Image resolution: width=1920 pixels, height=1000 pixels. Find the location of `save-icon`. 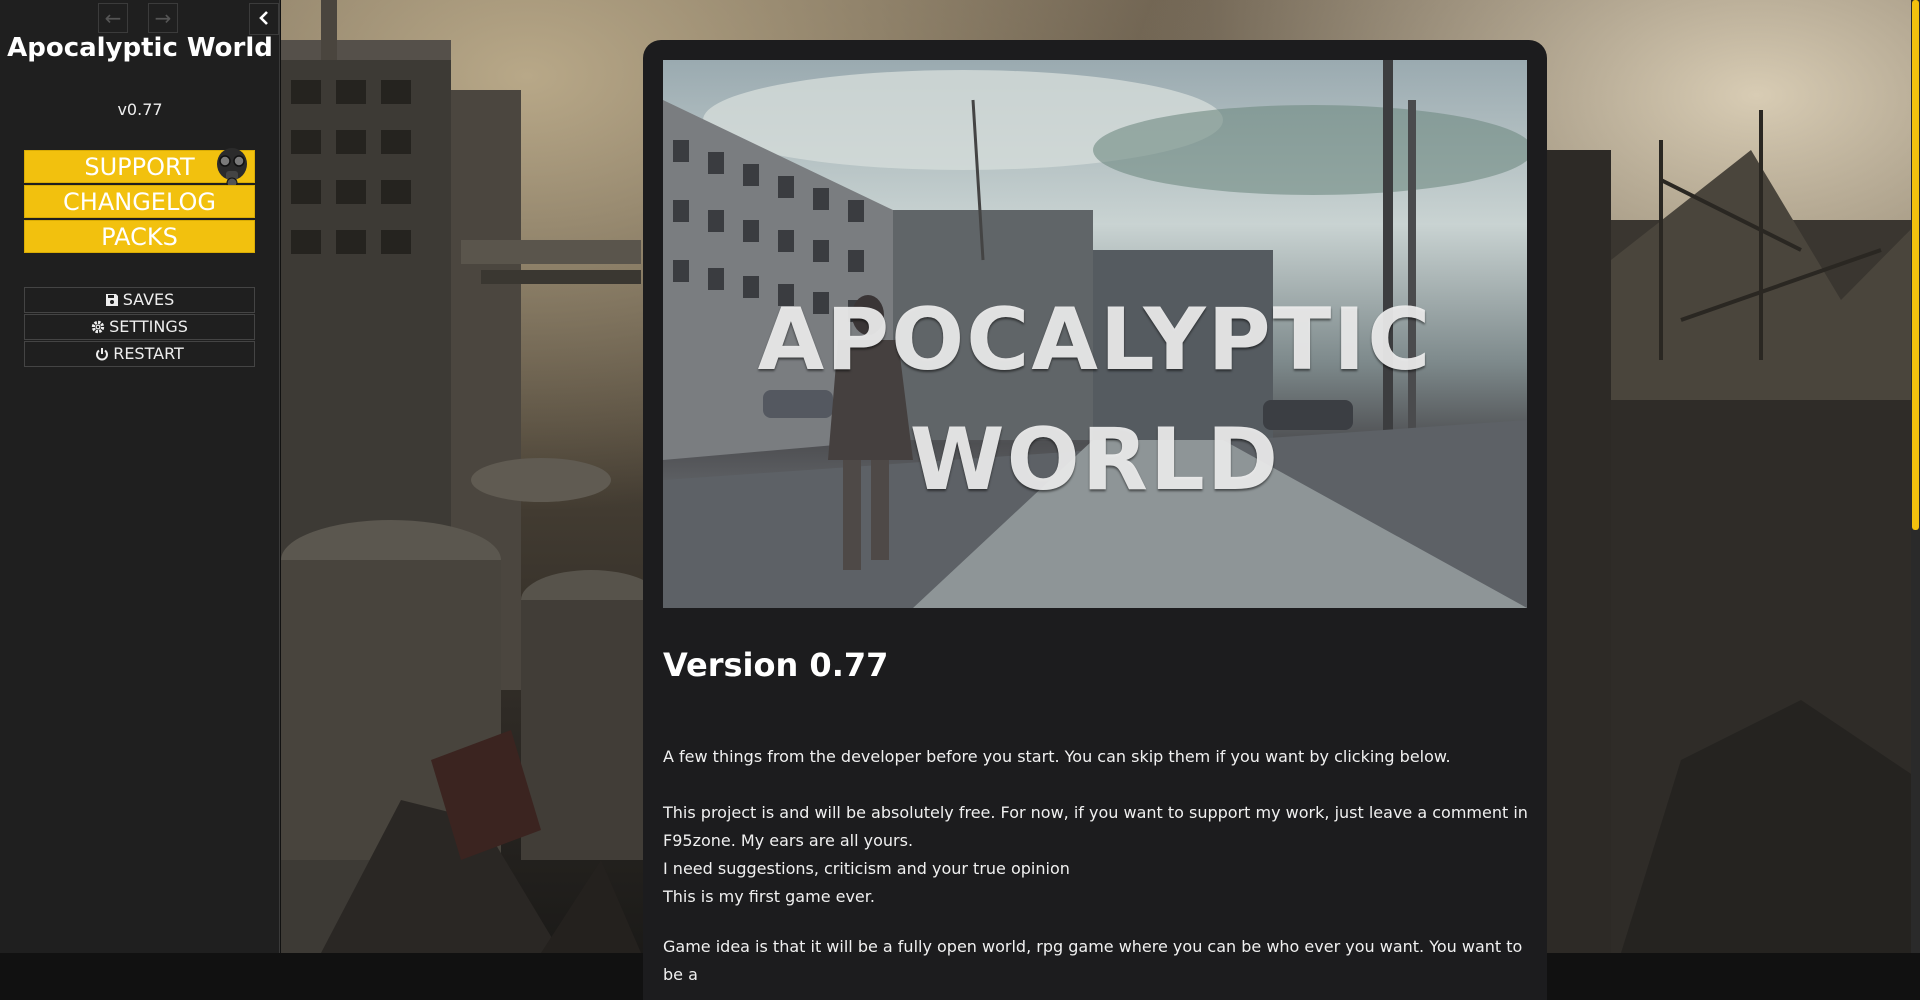

save-icon is located at coordinates (111, 300).